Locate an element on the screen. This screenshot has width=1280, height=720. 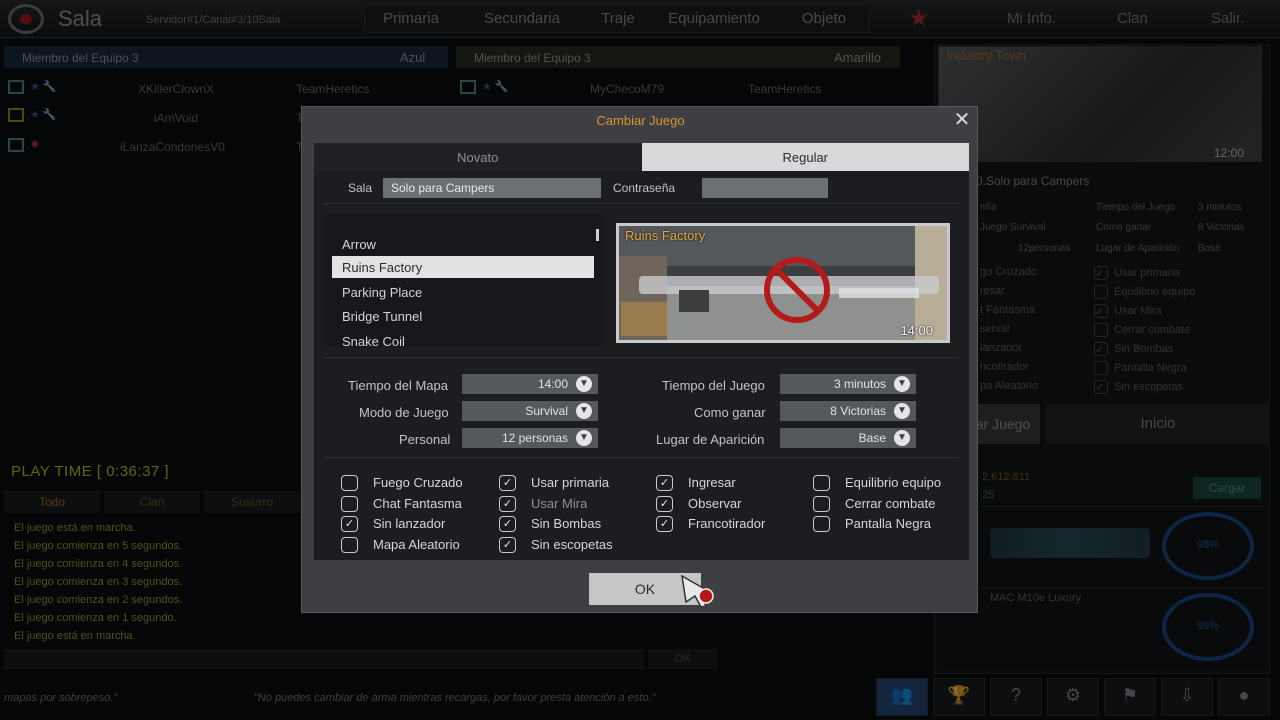
close-icon: ✕ is located at coordinates (962, 120).